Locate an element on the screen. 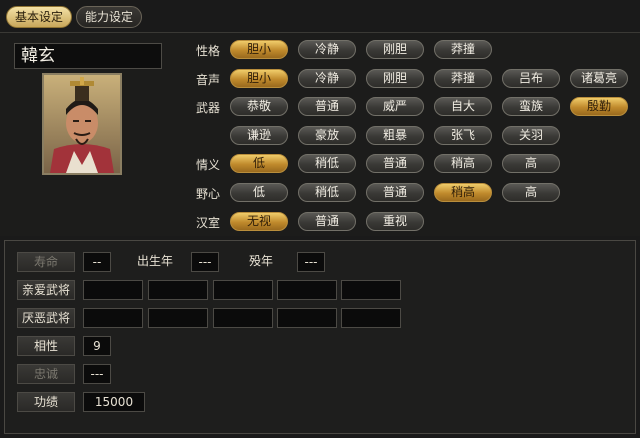 The image size is (640, 438). compatibility-label: 相性 is located at coordinates (46, 346).